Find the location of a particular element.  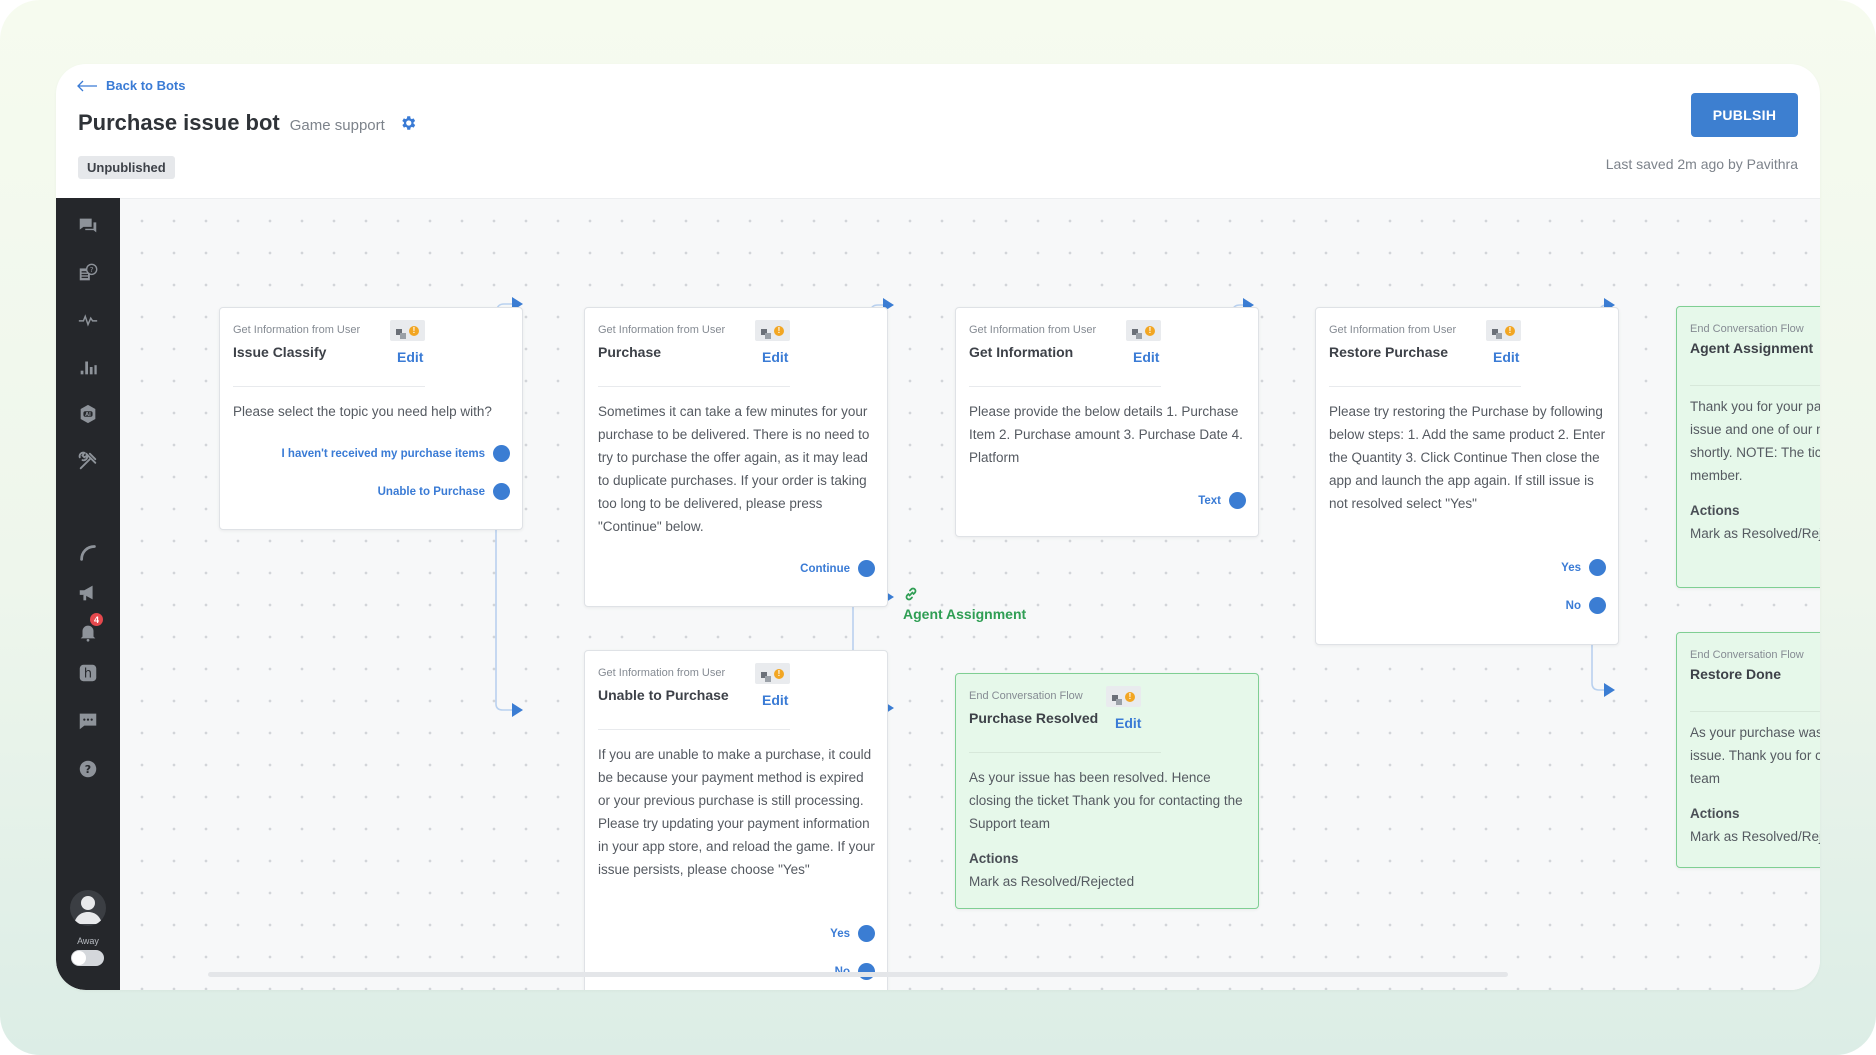

sidebar-item-conversations is located at coordinates (88, 226).